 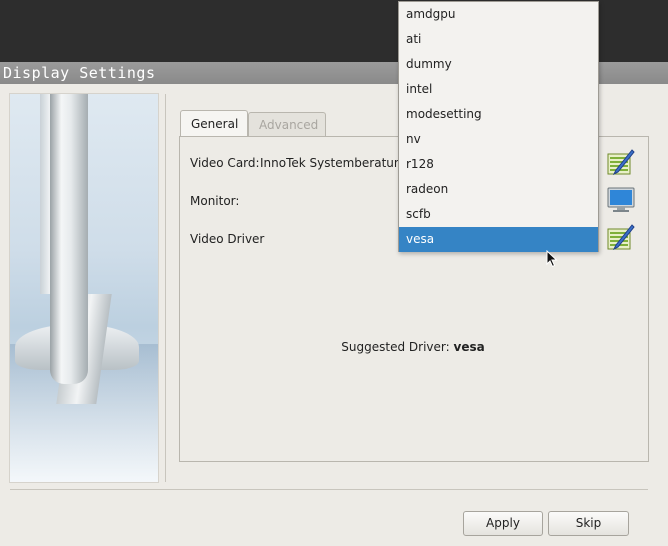 I want to click on driver-option: nv, so click(x=498, y=139).